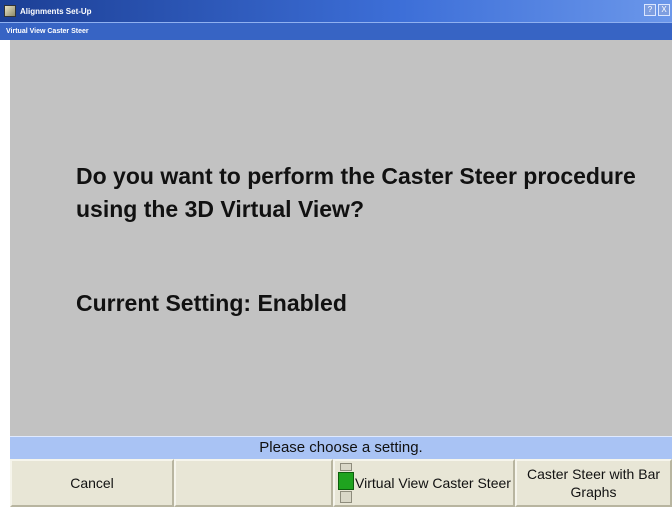 The height and width of the screenshot is (507, 672). I want to click on help-button: ?, so click(650, 10).